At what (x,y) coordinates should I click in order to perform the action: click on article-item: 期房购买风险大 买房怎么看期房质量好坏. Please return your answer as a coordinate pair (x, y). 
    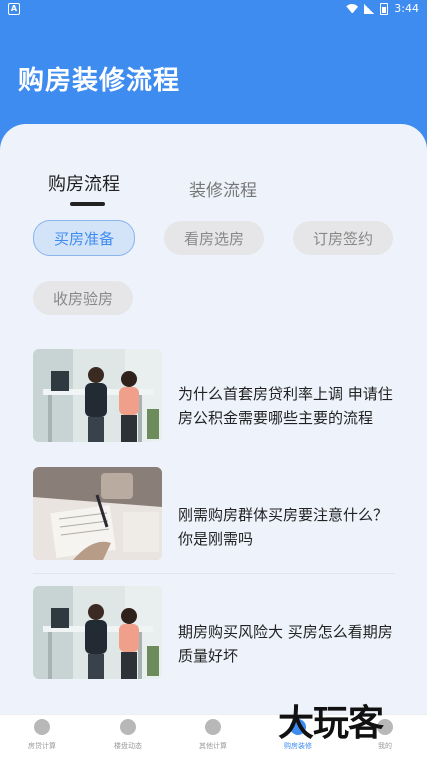
    Looking at the image, I should click on (214, 636).